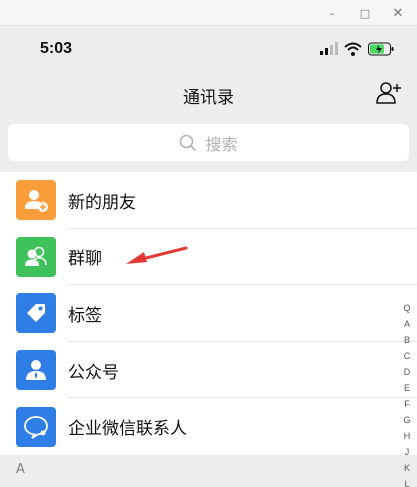 The width and height of the screenshot is (417, 487). Describe the element at coordinates (407, 388) in the screenshot. I see `index-letter: E` at that location.